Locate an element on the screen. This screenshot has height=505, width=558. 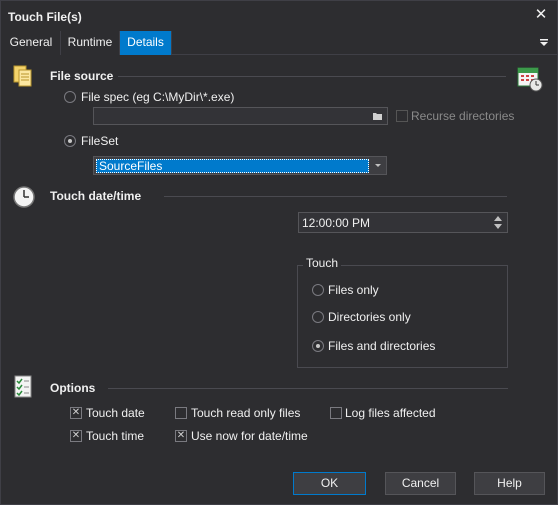
fileset-dropdown: SourceFiles is located at coordinates (240, 165).